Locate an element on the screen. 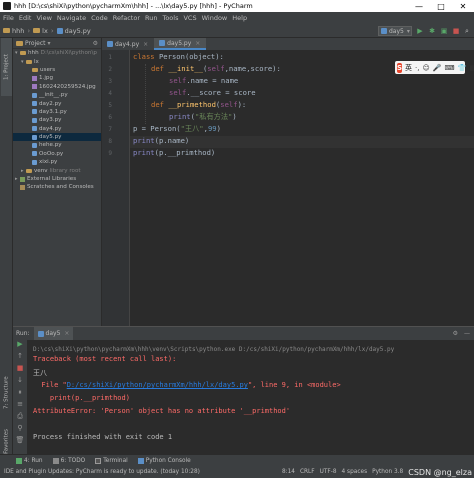 This screenshot has height=478, width=474. debug-button: ✱ is located at coordinates (432, 31).